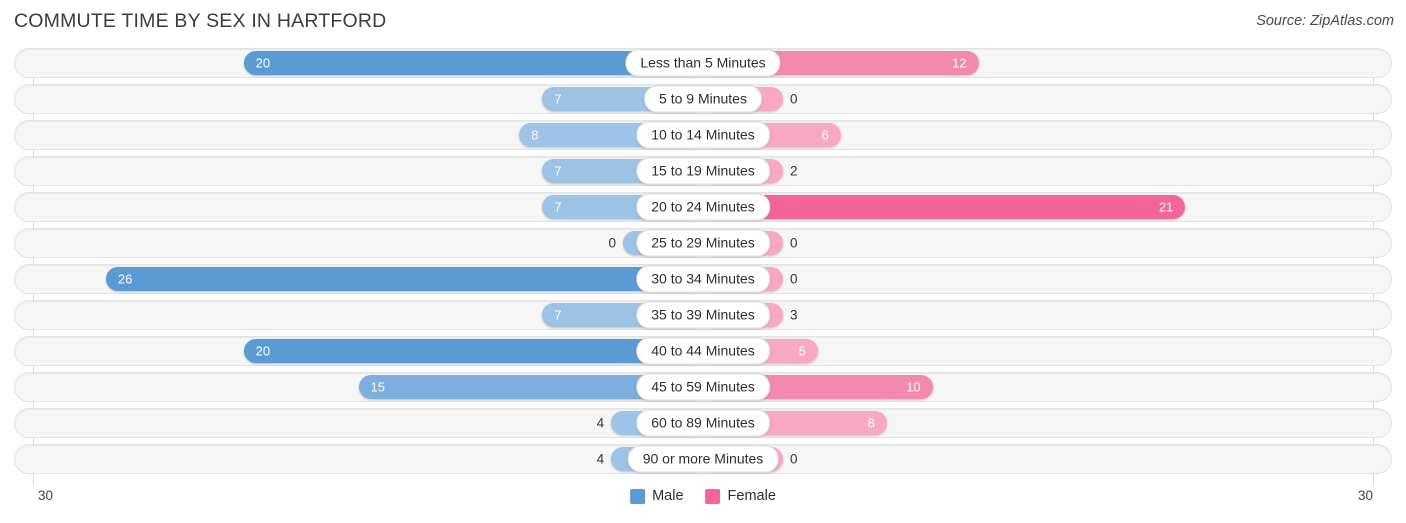 The height and width of the screenshot is (523, 1406). I want to click on category-label: 35 to 39 Minutes, so click(703, 315).